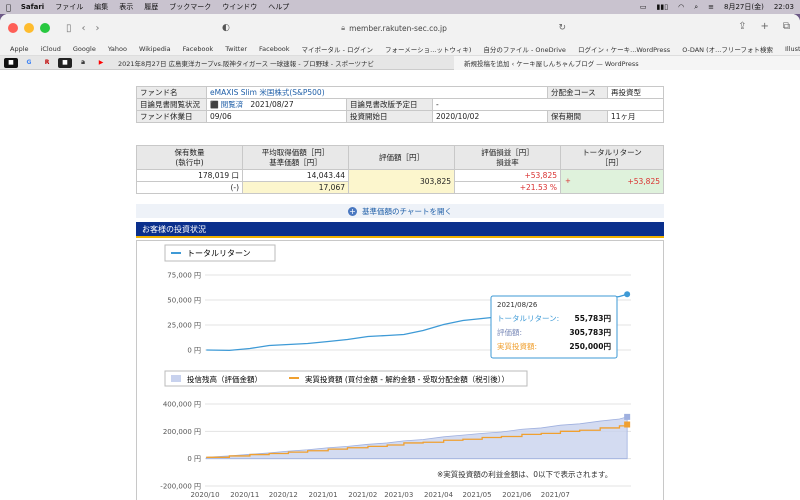  What do you see at coordinates (184, 326) in the screenshot?
I see `y-tick-label: 25,000 円` at bounding box center [184, 326].